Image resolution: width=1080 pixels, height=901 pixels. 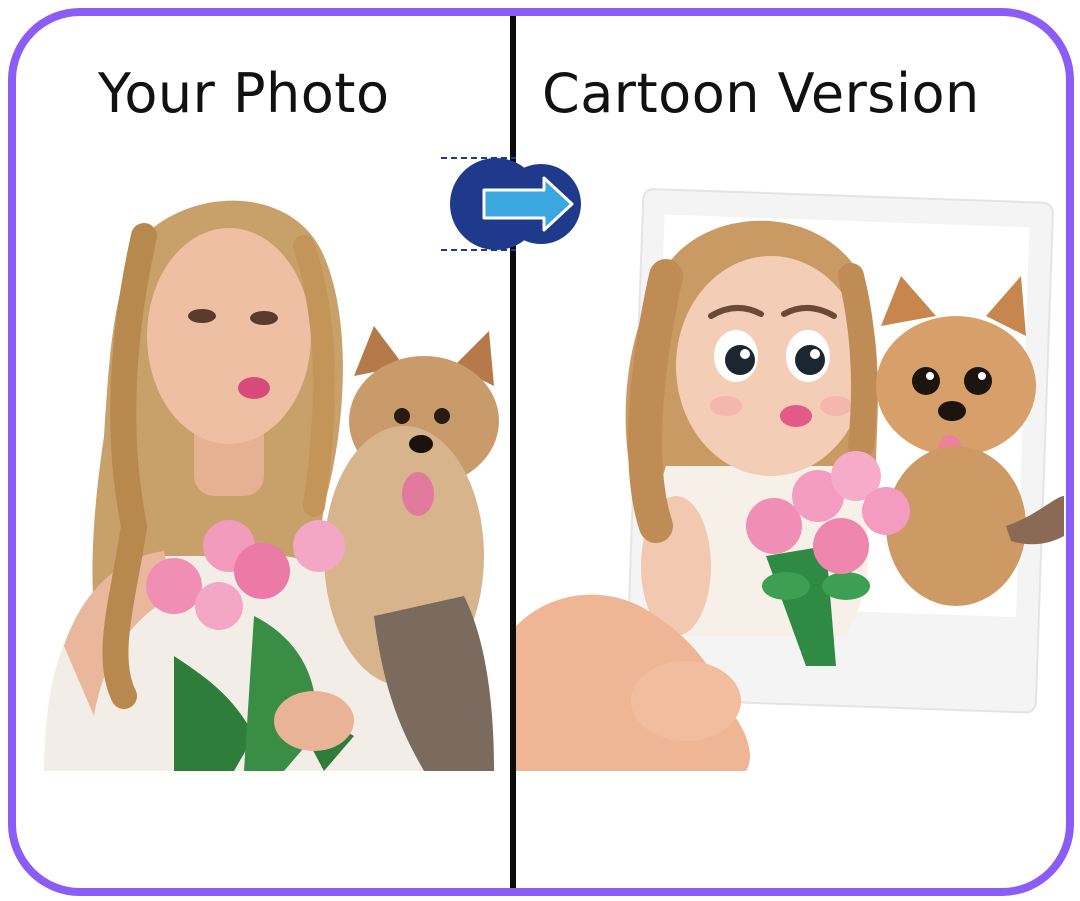 What do you see at coordinates (244, 93) in the screenshot?
I see `title-your-photo: Your Photo` at bounding box center [244, 93].